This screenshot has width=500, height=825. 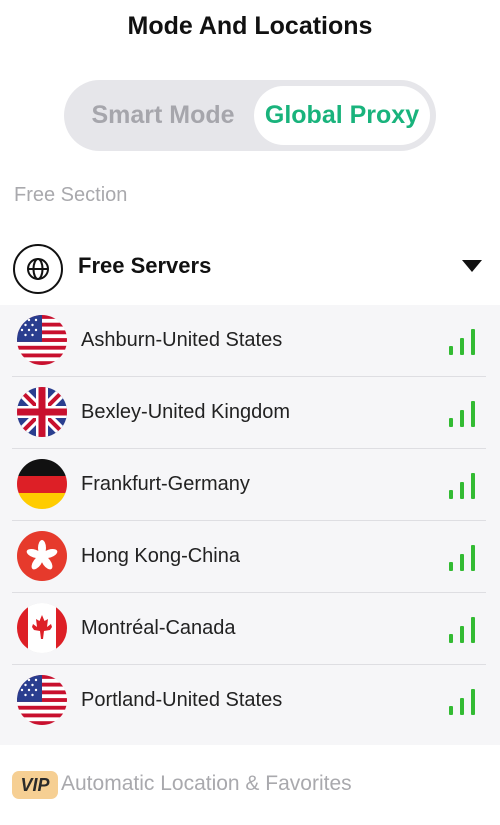 I want to click on server-row-montreal: Montréal-Canada, so click(x=249, y=629).